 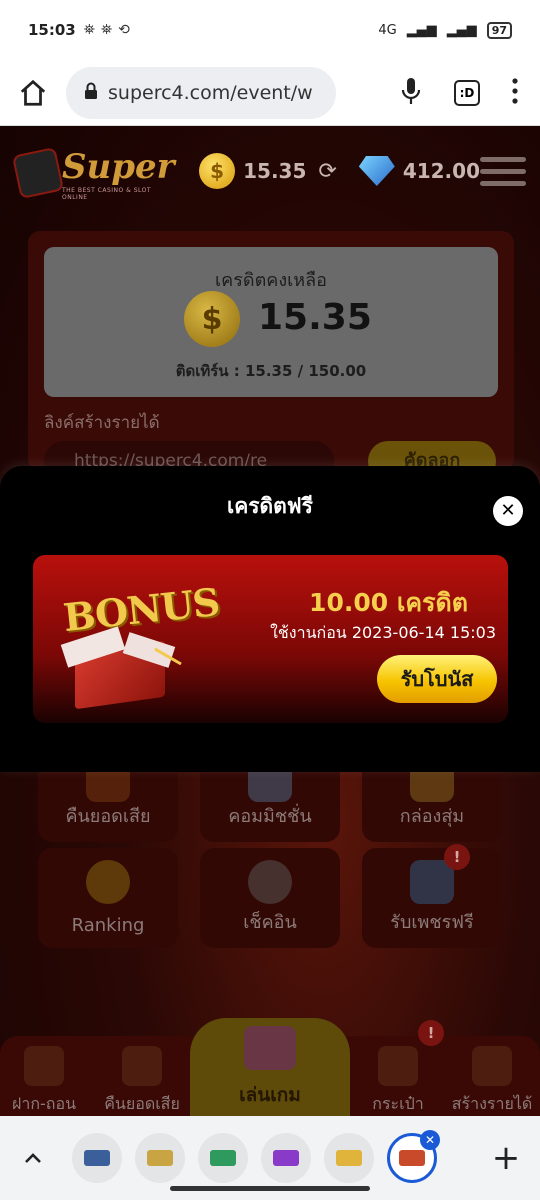 I want to click on nav-label: ฝาก-ถอน, so click(x=44, y=1103).